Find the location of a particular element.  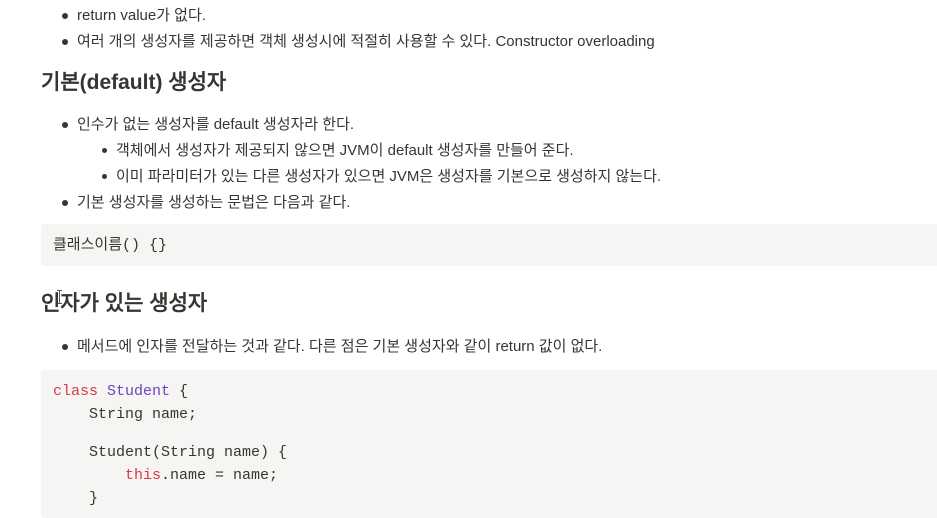

code-line: 클래스이름() {} is located at coordinates (110, 245).